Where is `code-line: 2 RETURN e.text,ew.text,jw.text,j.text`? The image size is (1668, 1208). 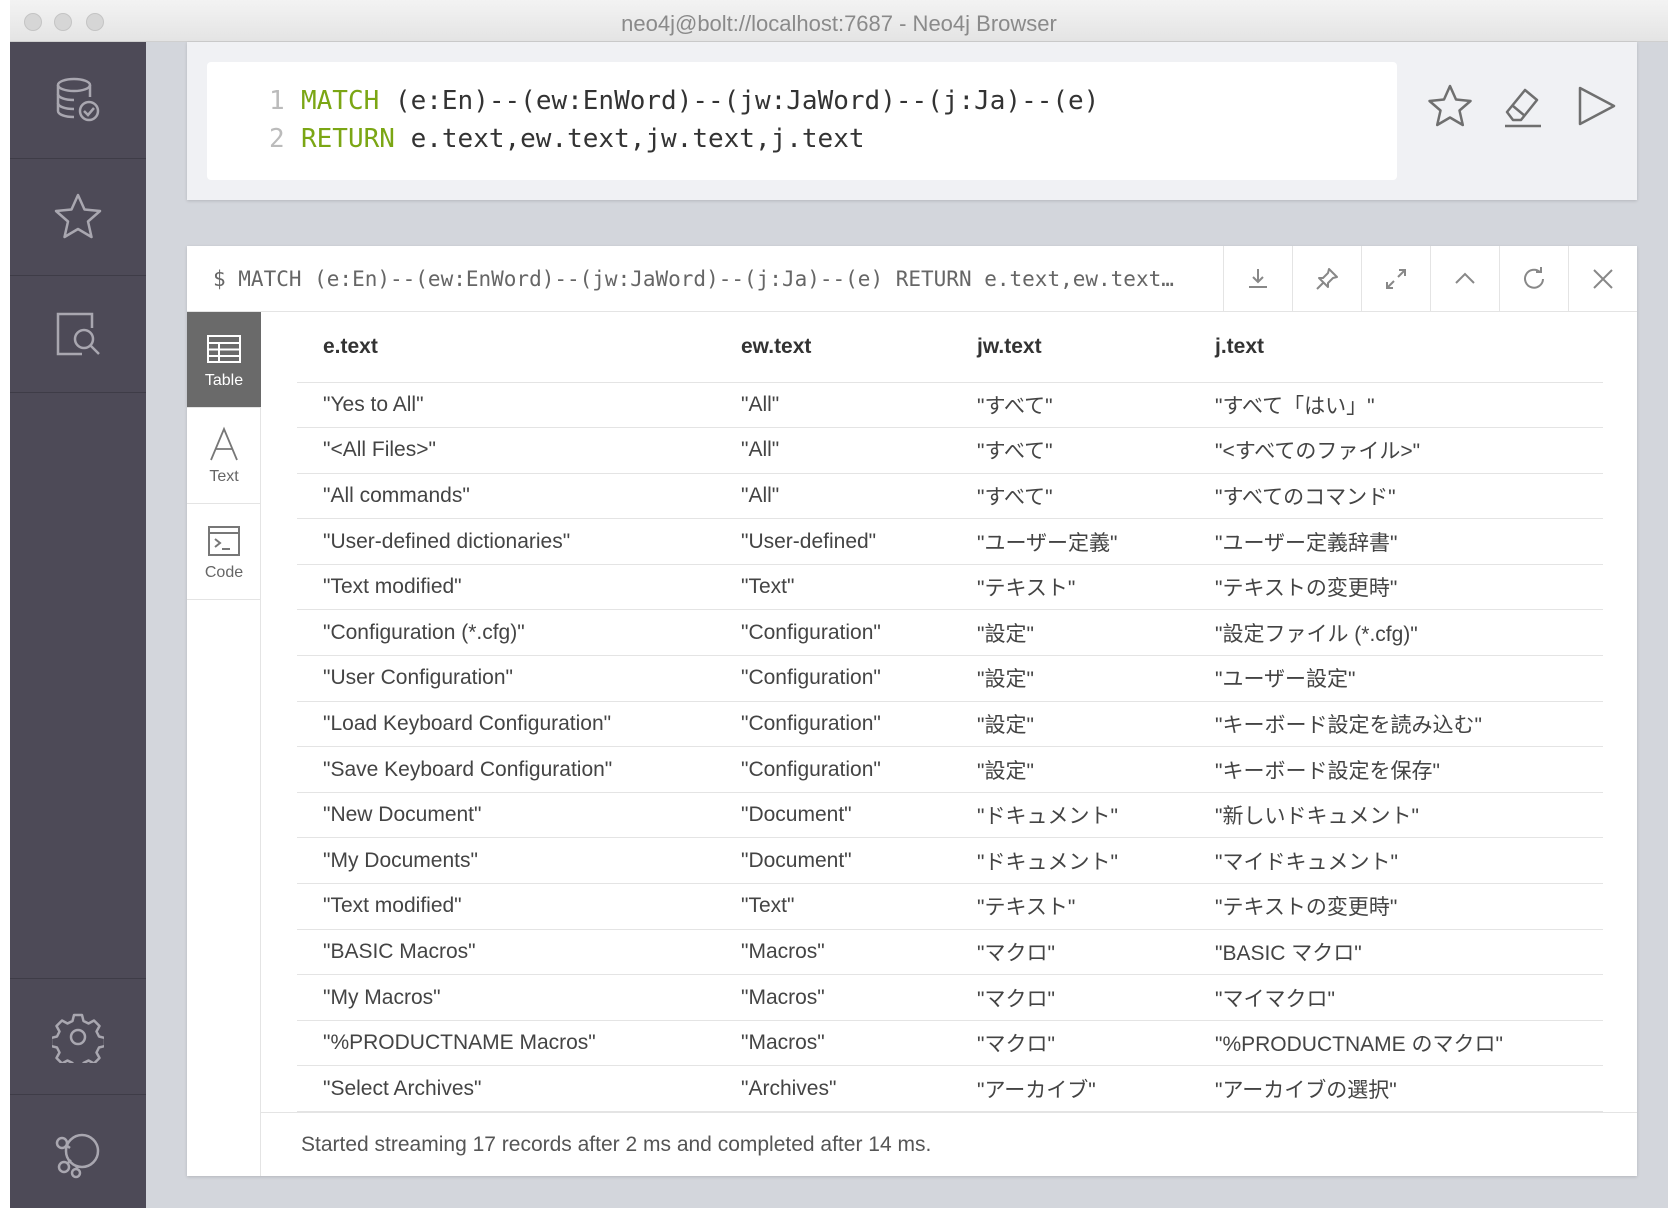
code-line: 2 RETURN e.text,ew.text,jw.text,j.text is located at coordinates (567, 139).